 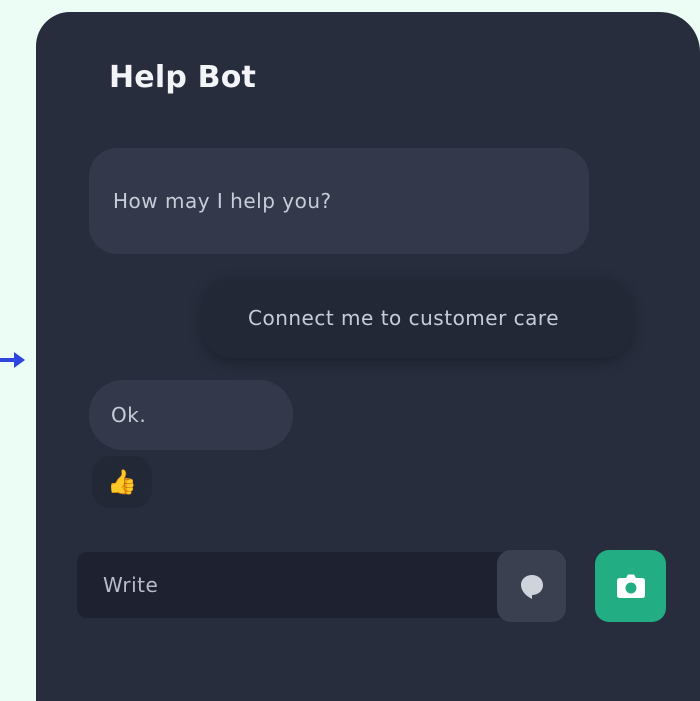 What do you see at coordinates (404, 318) in the screenshot?
I see `user-message-text: Connect me to customer care` at bounding box center [404, 318].